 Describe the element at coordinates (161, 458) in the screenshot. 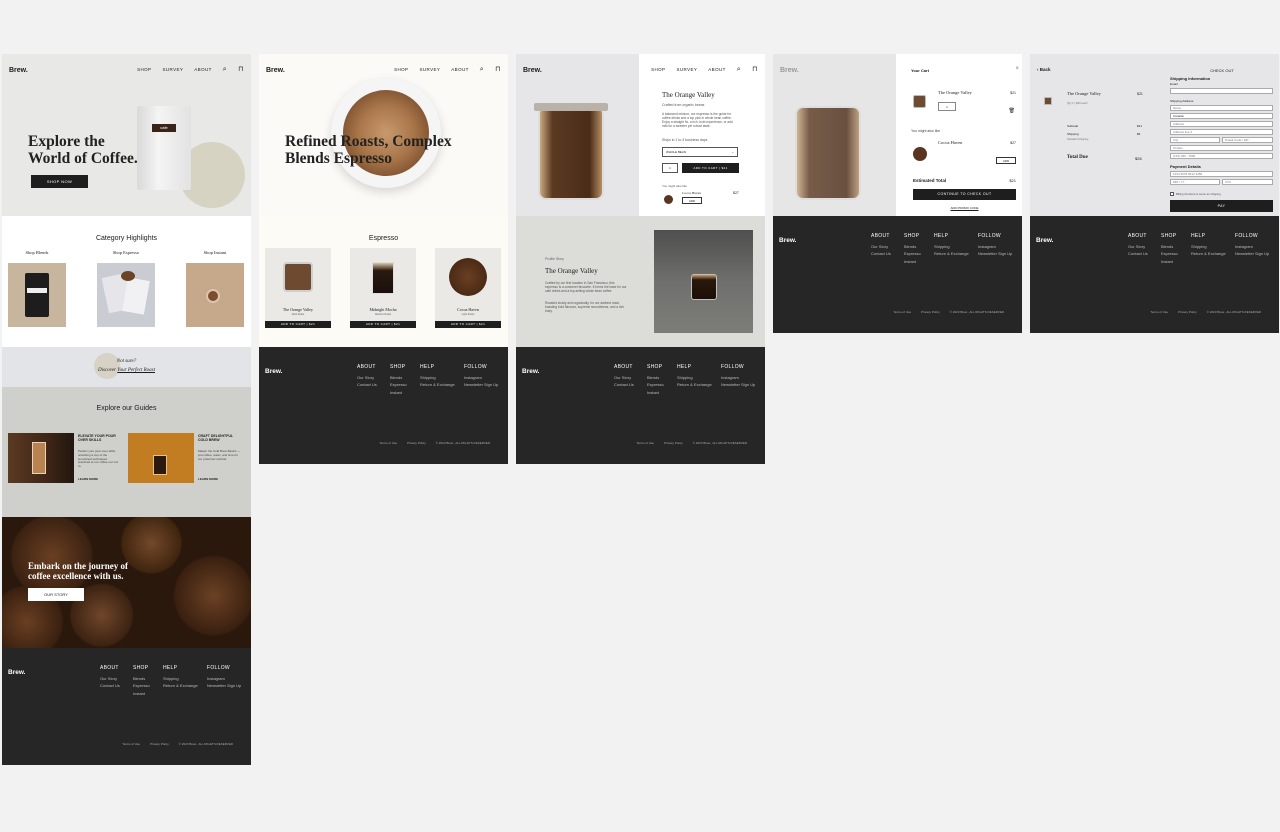

I see `guide2-image` at that location.